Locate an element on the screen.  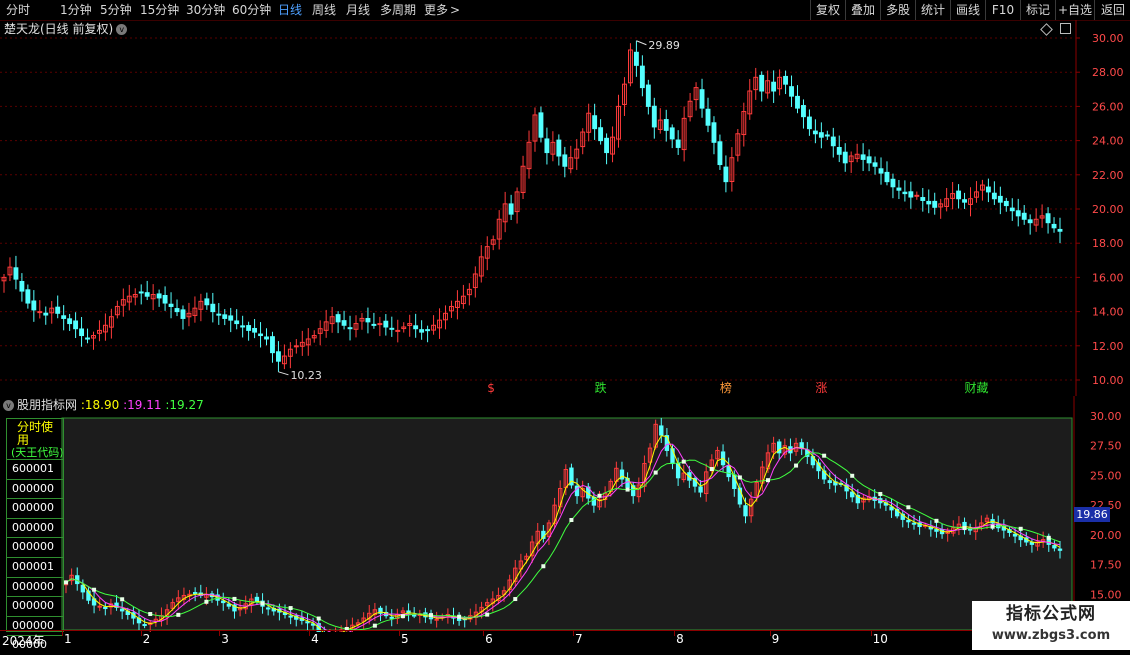
add-watchlist-button: +自选 is located at coordinates (1074, 10).